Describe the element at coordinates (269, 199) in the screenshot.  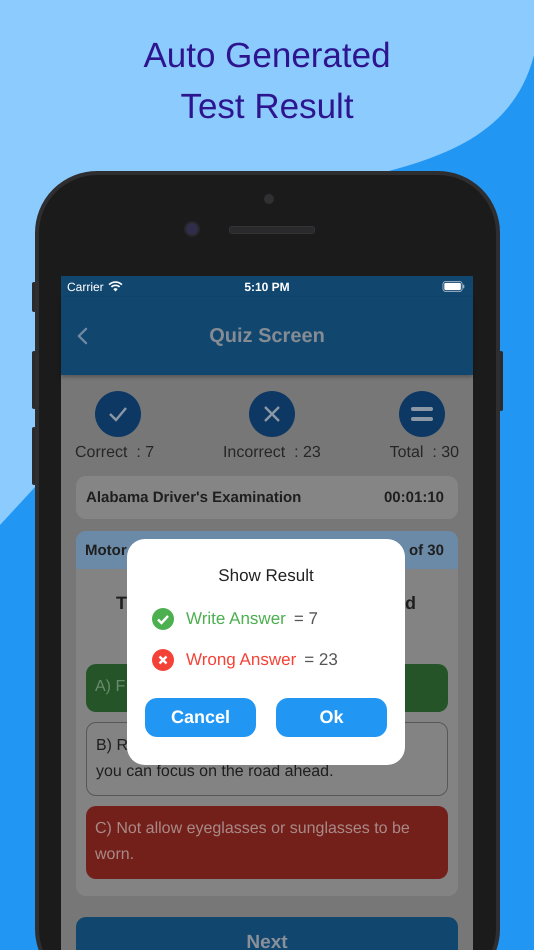
I see `sensor-dot` at that location.